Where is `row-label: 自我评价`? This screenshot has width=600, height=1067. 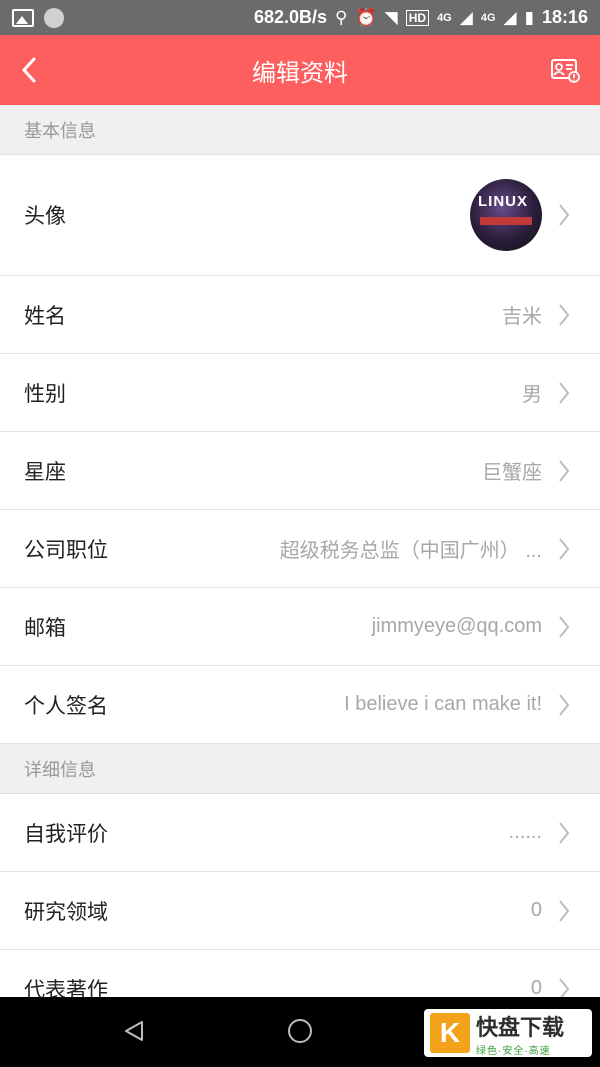
row-label: 自我评价 is located at coordinates (66, 834).